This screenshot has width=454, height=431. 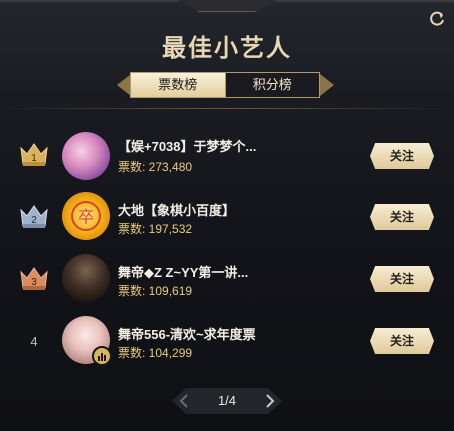 I want to click on svg-text: 卒, so click(x=86, y=216).